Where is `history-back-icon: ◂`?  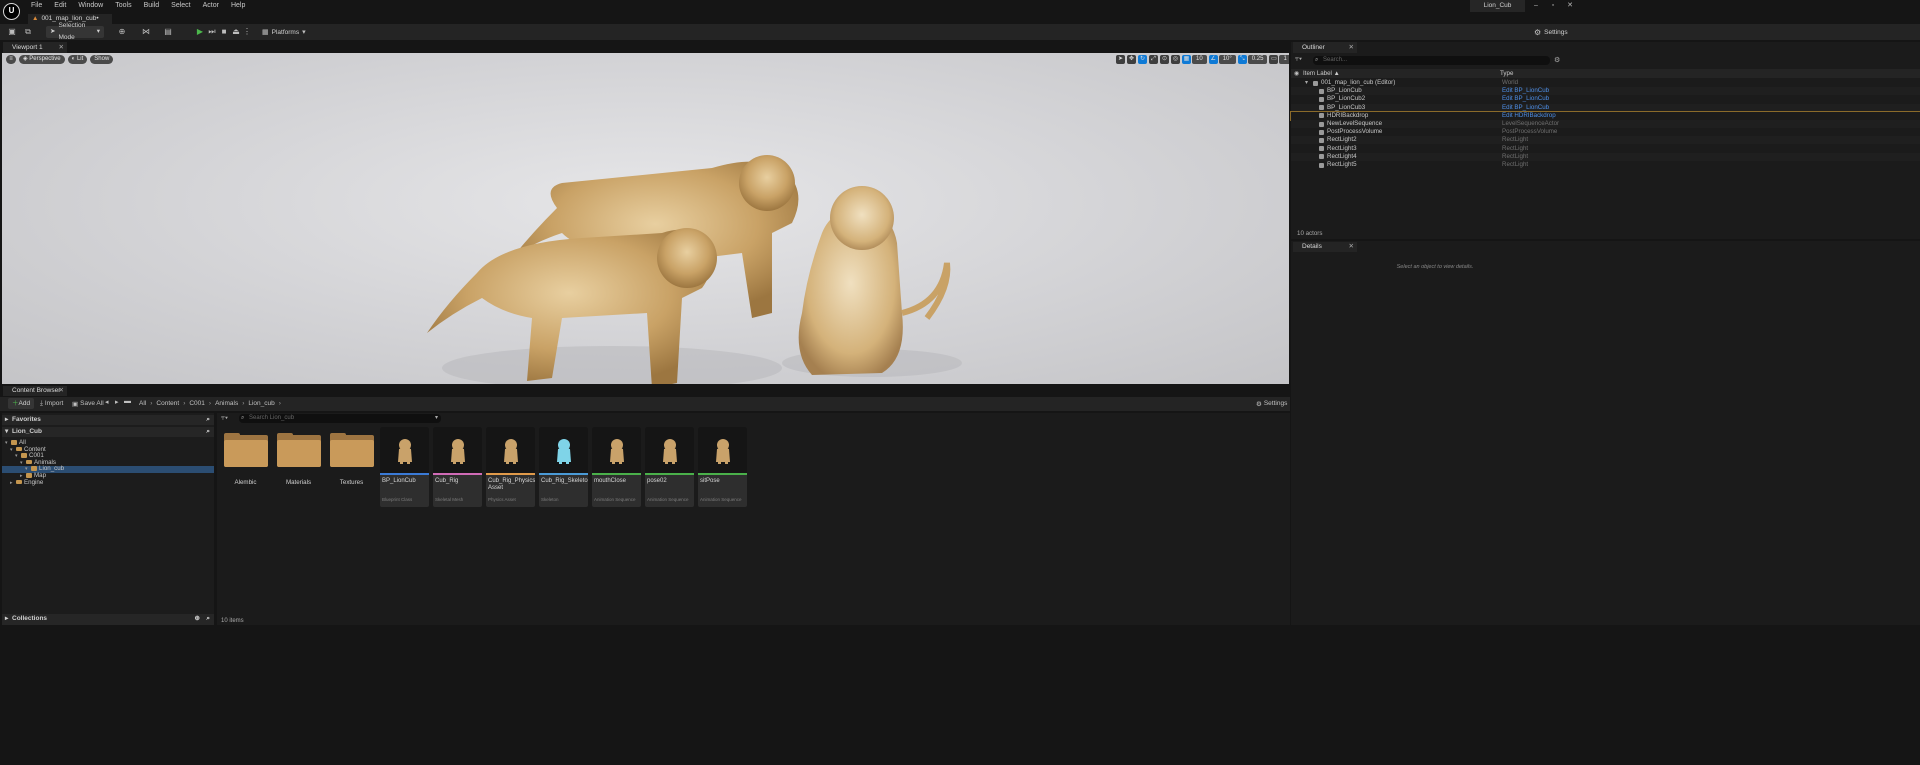
history-back-icon: ◂ is located at coordinates (107, 402).